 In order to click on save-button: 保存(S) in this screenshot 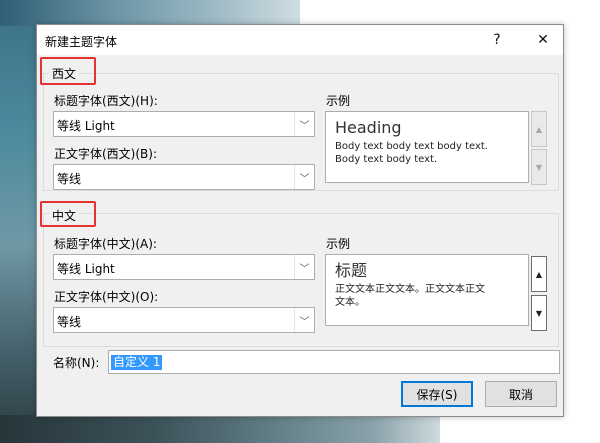, I will do `click(437, 394)`.